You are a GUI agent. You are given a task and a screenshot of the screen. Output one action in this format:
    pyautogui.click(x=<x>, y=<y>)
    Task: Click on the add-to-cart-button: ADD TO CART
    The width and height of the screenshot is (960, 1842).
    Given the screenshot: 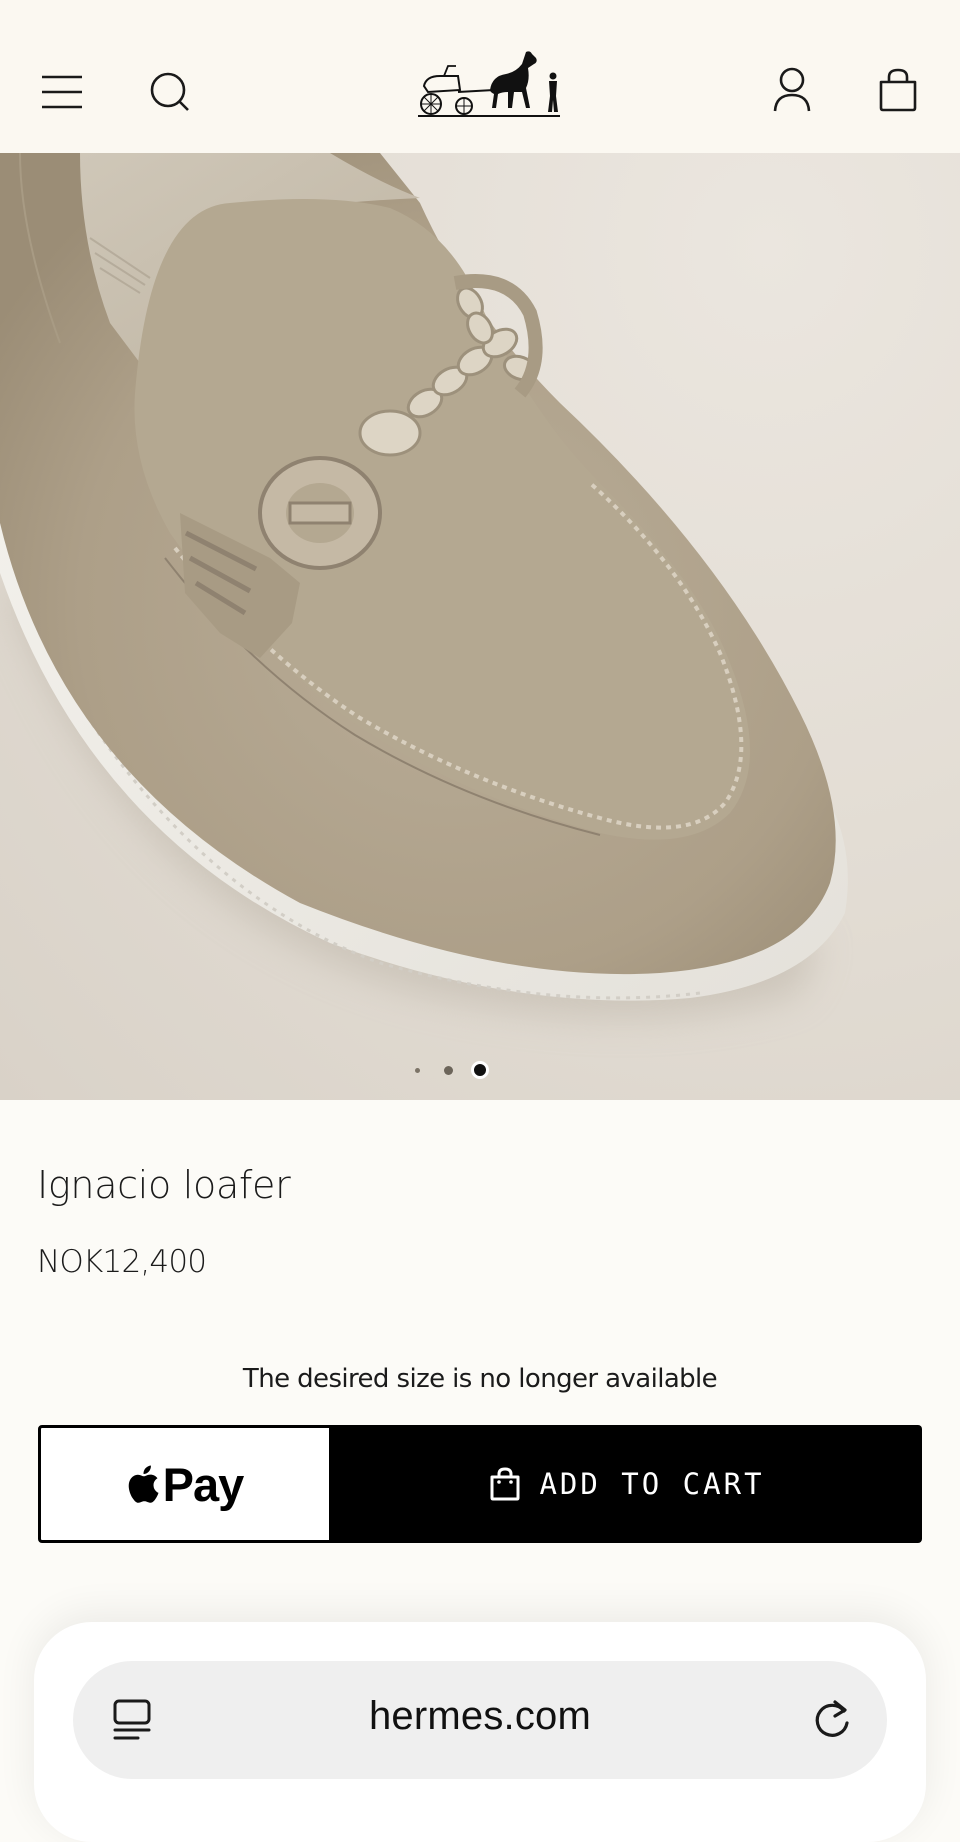 What is the action you would take?
    pyautogui.click(x=627, y=1484)
    